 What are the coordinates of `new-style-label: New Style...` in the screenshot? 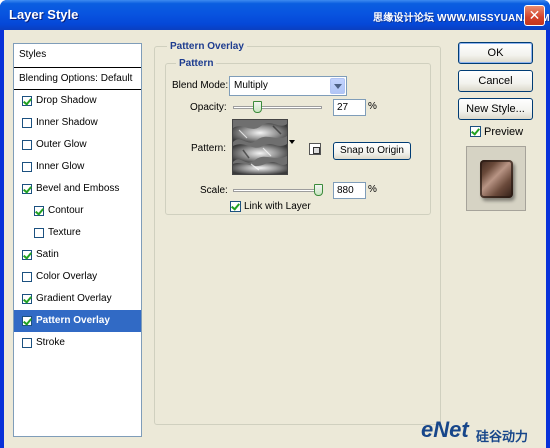 It's located at (495, 109).